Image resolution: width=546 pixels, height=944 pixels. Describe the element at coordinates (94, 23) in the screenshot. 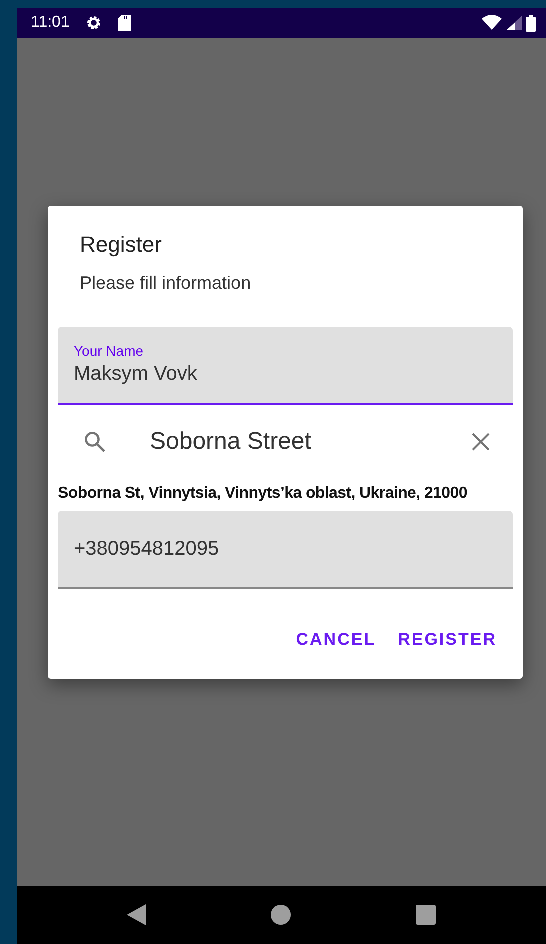

I see `gear-icon` at that location.